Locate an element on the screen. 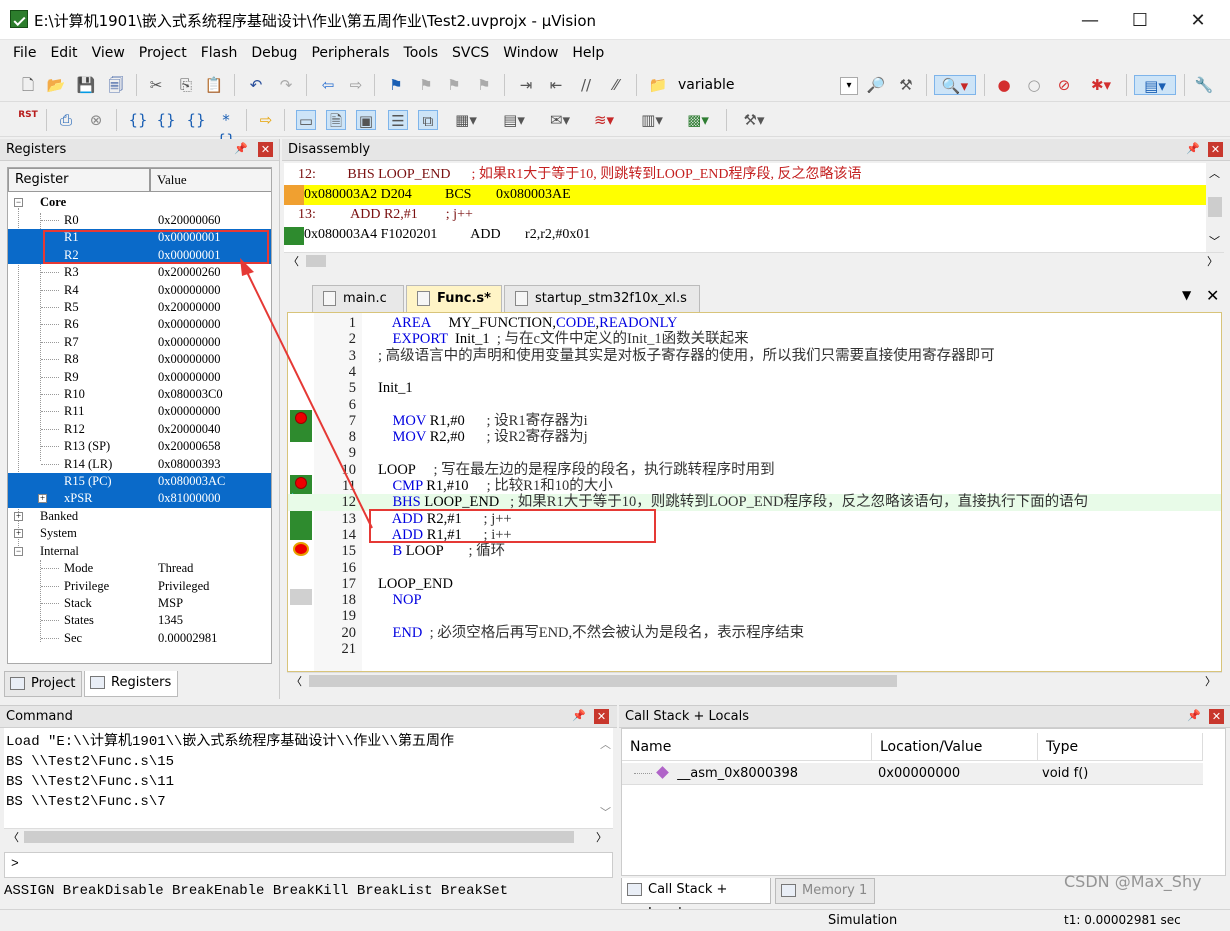 Image resolution: width=1230 pixels, height=931 pixels. code-line: 9 is located at coordinates (754, 453).